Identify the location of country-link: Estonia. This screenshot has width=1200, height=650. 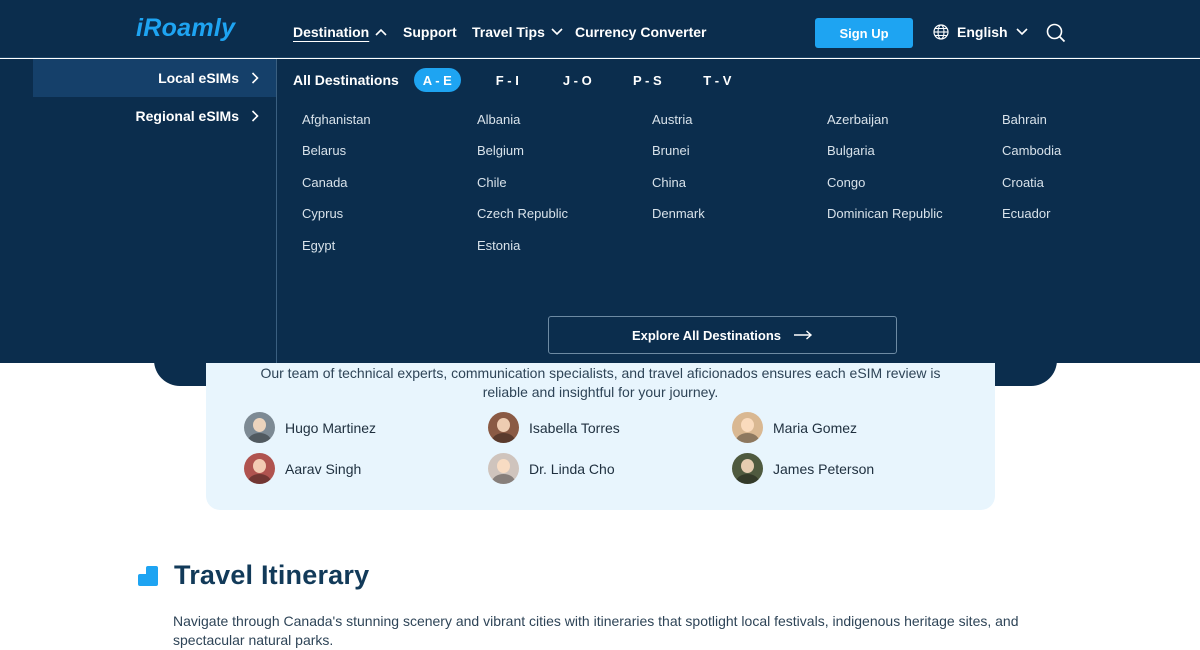
(498, 245).